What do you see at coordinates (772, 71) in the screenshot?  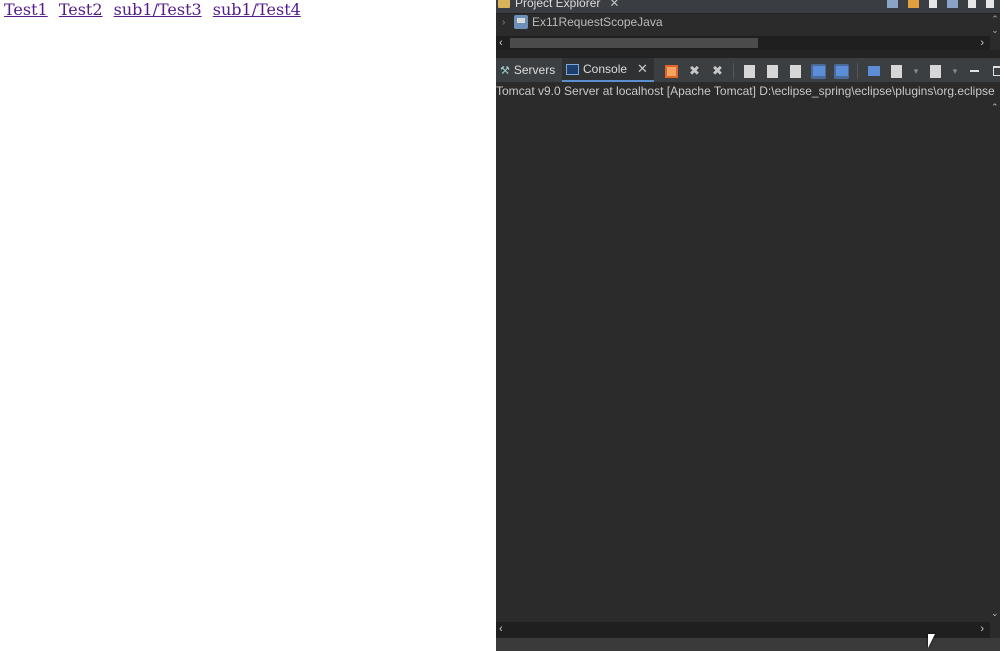 I see `scroll-lock-icon` at bounding box center [772, 71].